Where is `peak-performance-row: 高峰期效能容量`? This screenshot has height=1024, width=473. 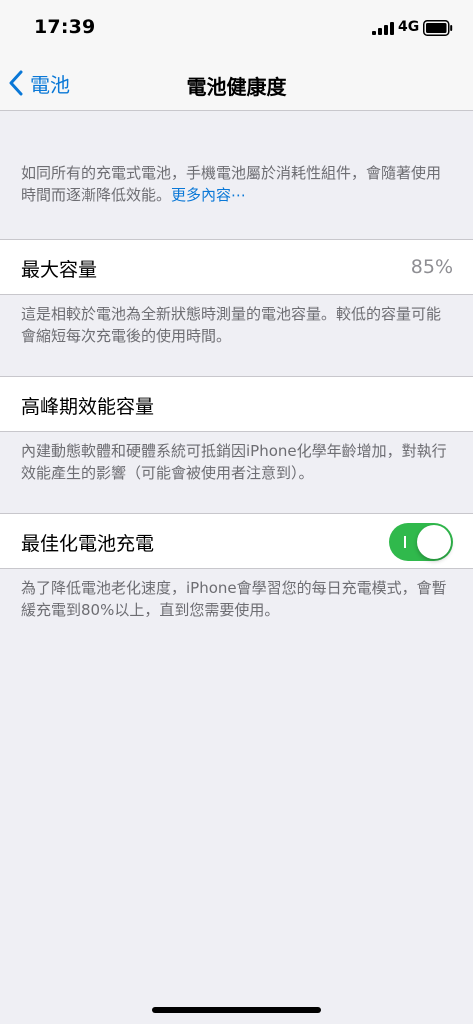
peak-performance-row: 高峰期效能容量 is located at coordinates (236, 404).